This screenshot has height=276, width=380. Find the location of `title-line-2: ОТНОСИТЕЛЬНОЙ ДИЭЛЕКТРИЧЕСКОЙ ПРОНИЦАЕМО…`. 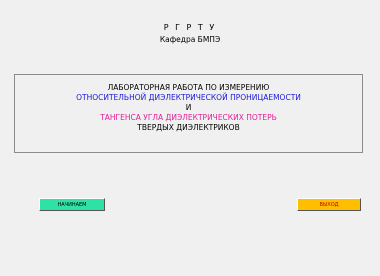

title-line-2: ОТНОСИТЕЛЬНОЙ ДИЭЛЕКТРИЧЕСКОЙ ПРОНИЦАЕМО… is located at coordinates (188, 97).